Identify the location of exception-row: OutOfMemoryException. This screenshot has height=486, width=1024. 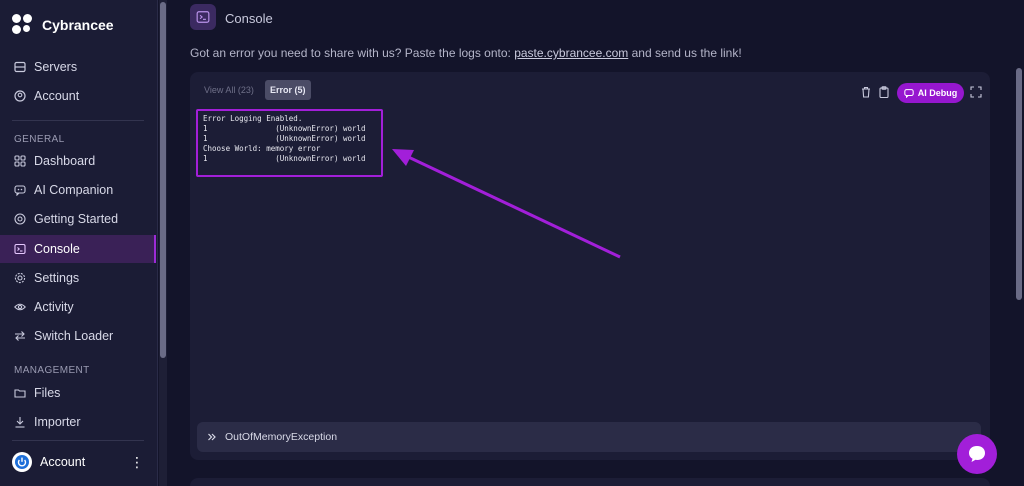
(589, 437).